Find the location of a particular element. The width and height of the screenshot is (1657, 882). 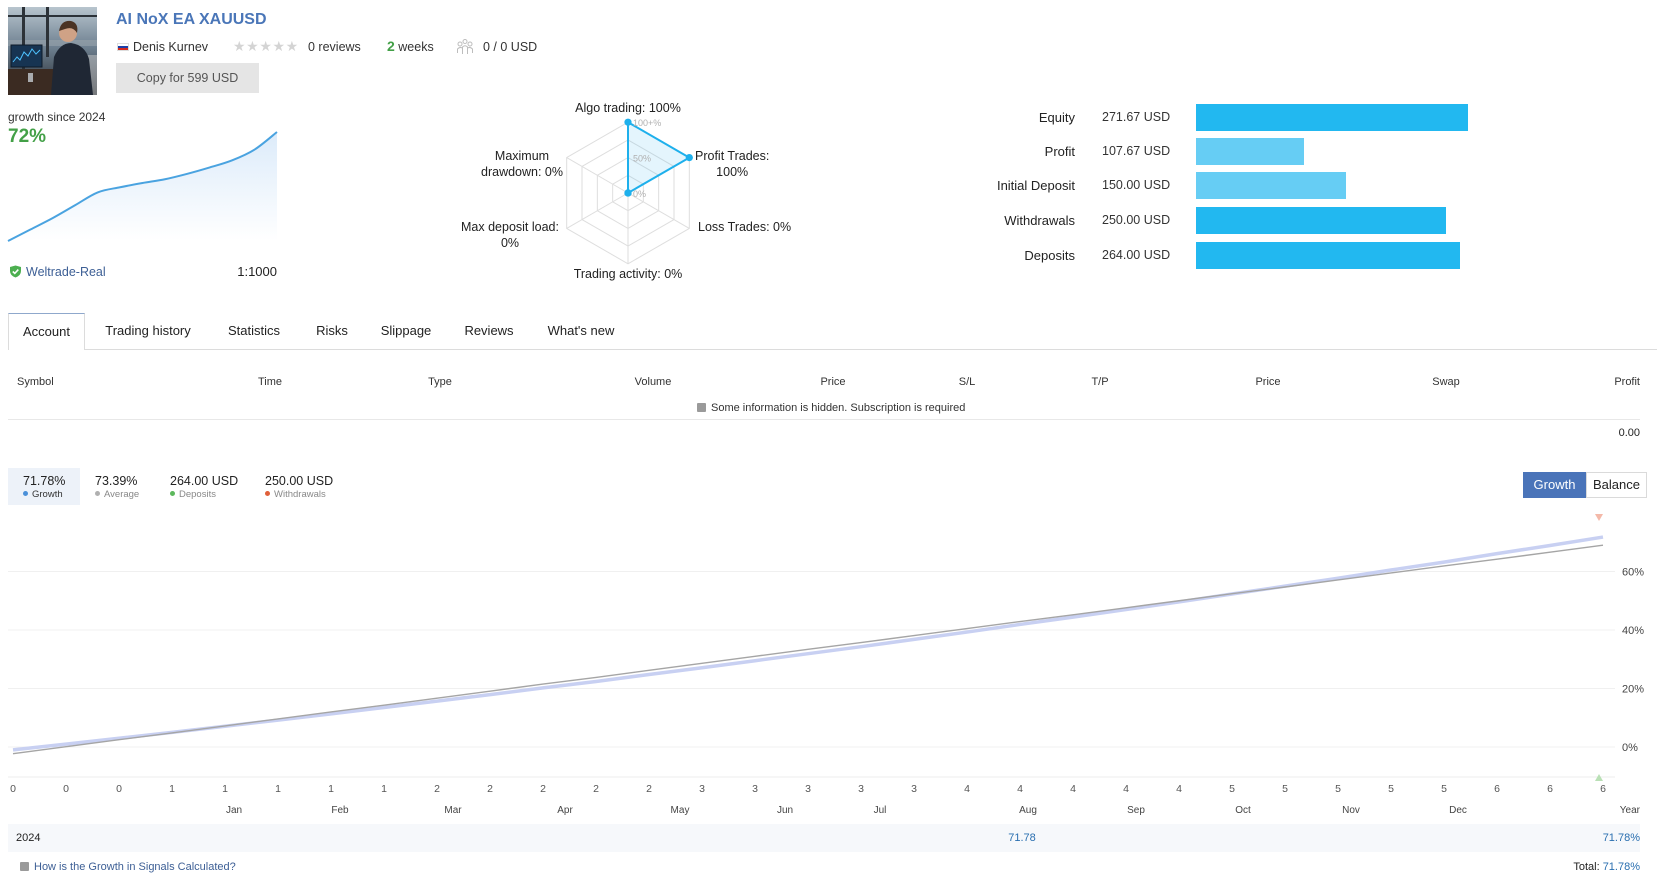

tab-label: Reviews is located at coordinates (489, 330).